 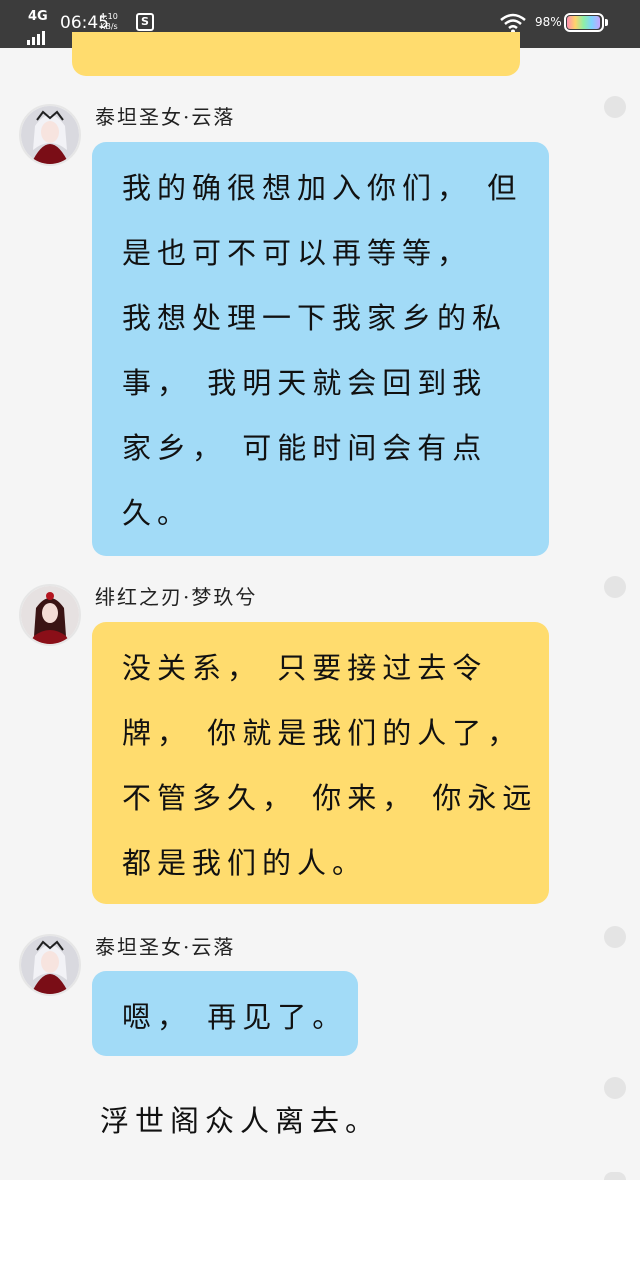 What do you see at coordinates (305, 383) in the screenshot?
I see `message-line: 事， 我明天就会回到我` at bounding box center [305, 383].